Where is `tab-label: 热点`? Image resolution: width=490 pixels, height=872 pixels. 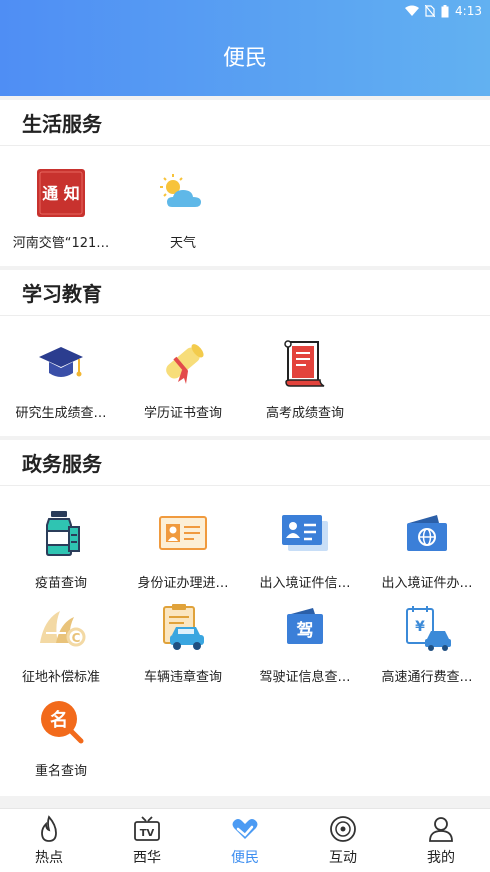 tab-label: 热点 is located at coordinates (49, 857).